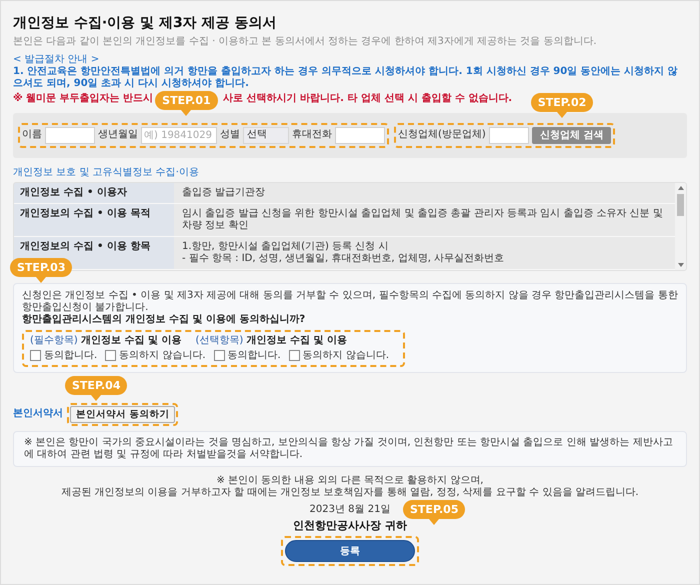  I want to click on procedure-heading: < 발급절차 안내 >, so click(56, 60).